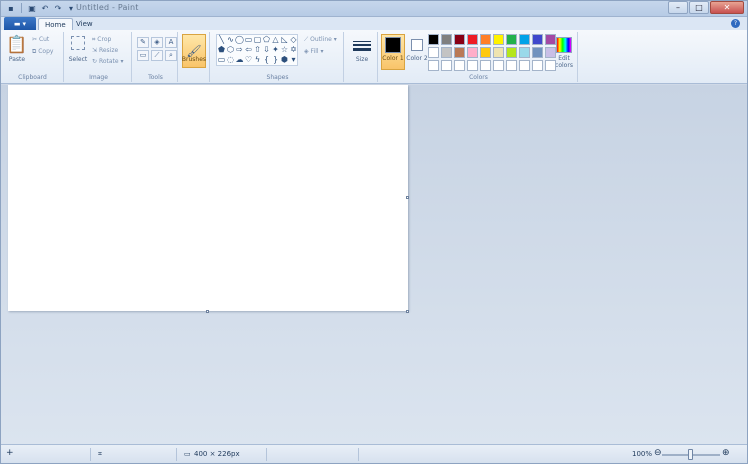 This screenshot has width=748, height=464. I want to click on pencil-icon: ✎, so click(143, 42).